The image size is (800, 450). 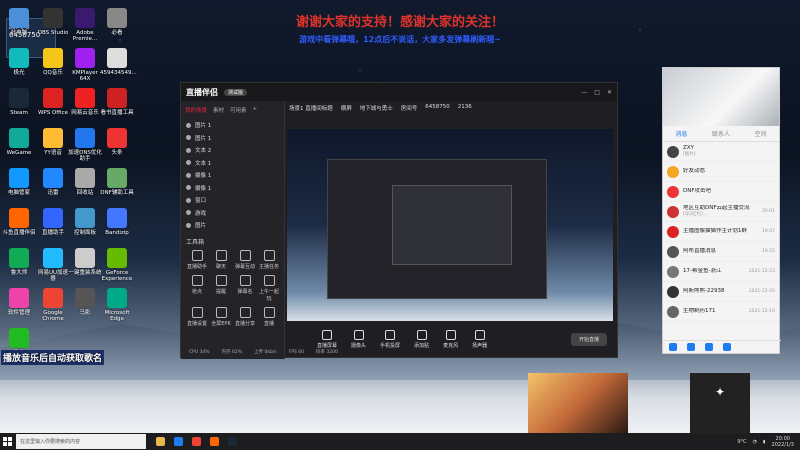 I want to click on desktop-icon: Steam, so click(x=19, y=102).